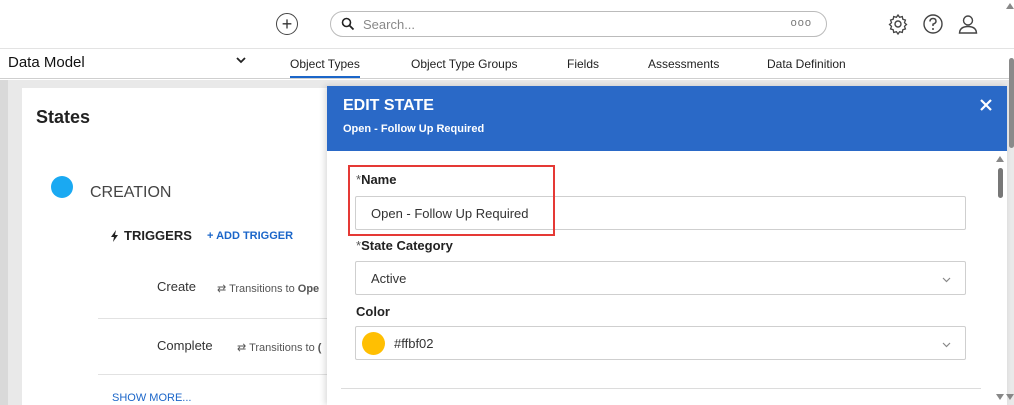 The width and height of the screenshot is (1014, 405). What do you see at coordinates (287, 24) in the screenshot?
I see `plus-circle-icon: +` at bounding box center [287, 24].